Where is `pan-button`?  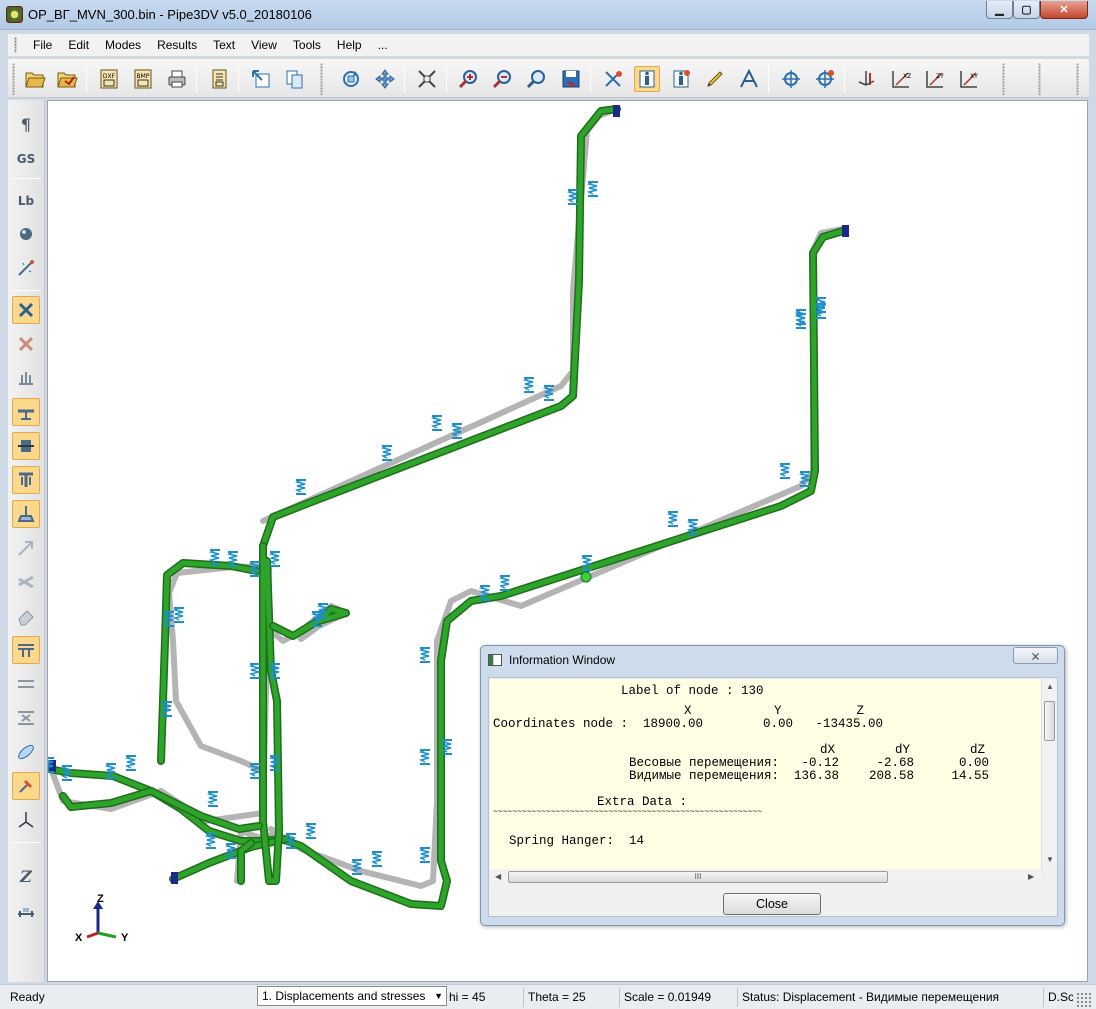
pan-button is located at coordinates (385, 79).